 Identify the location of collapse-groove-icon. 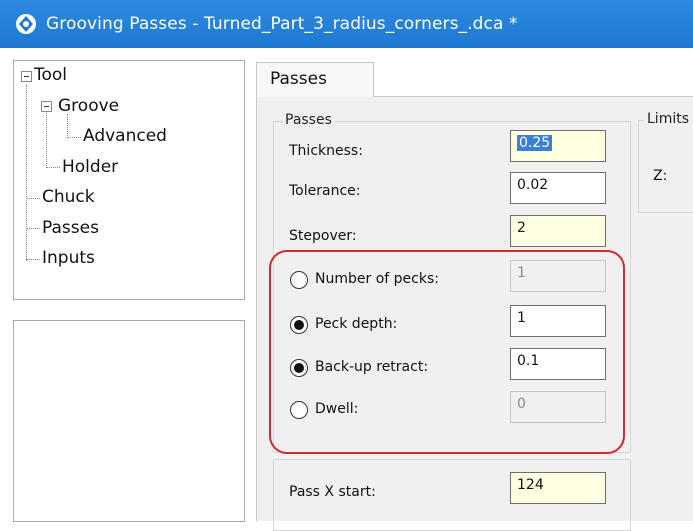
(46, 106).